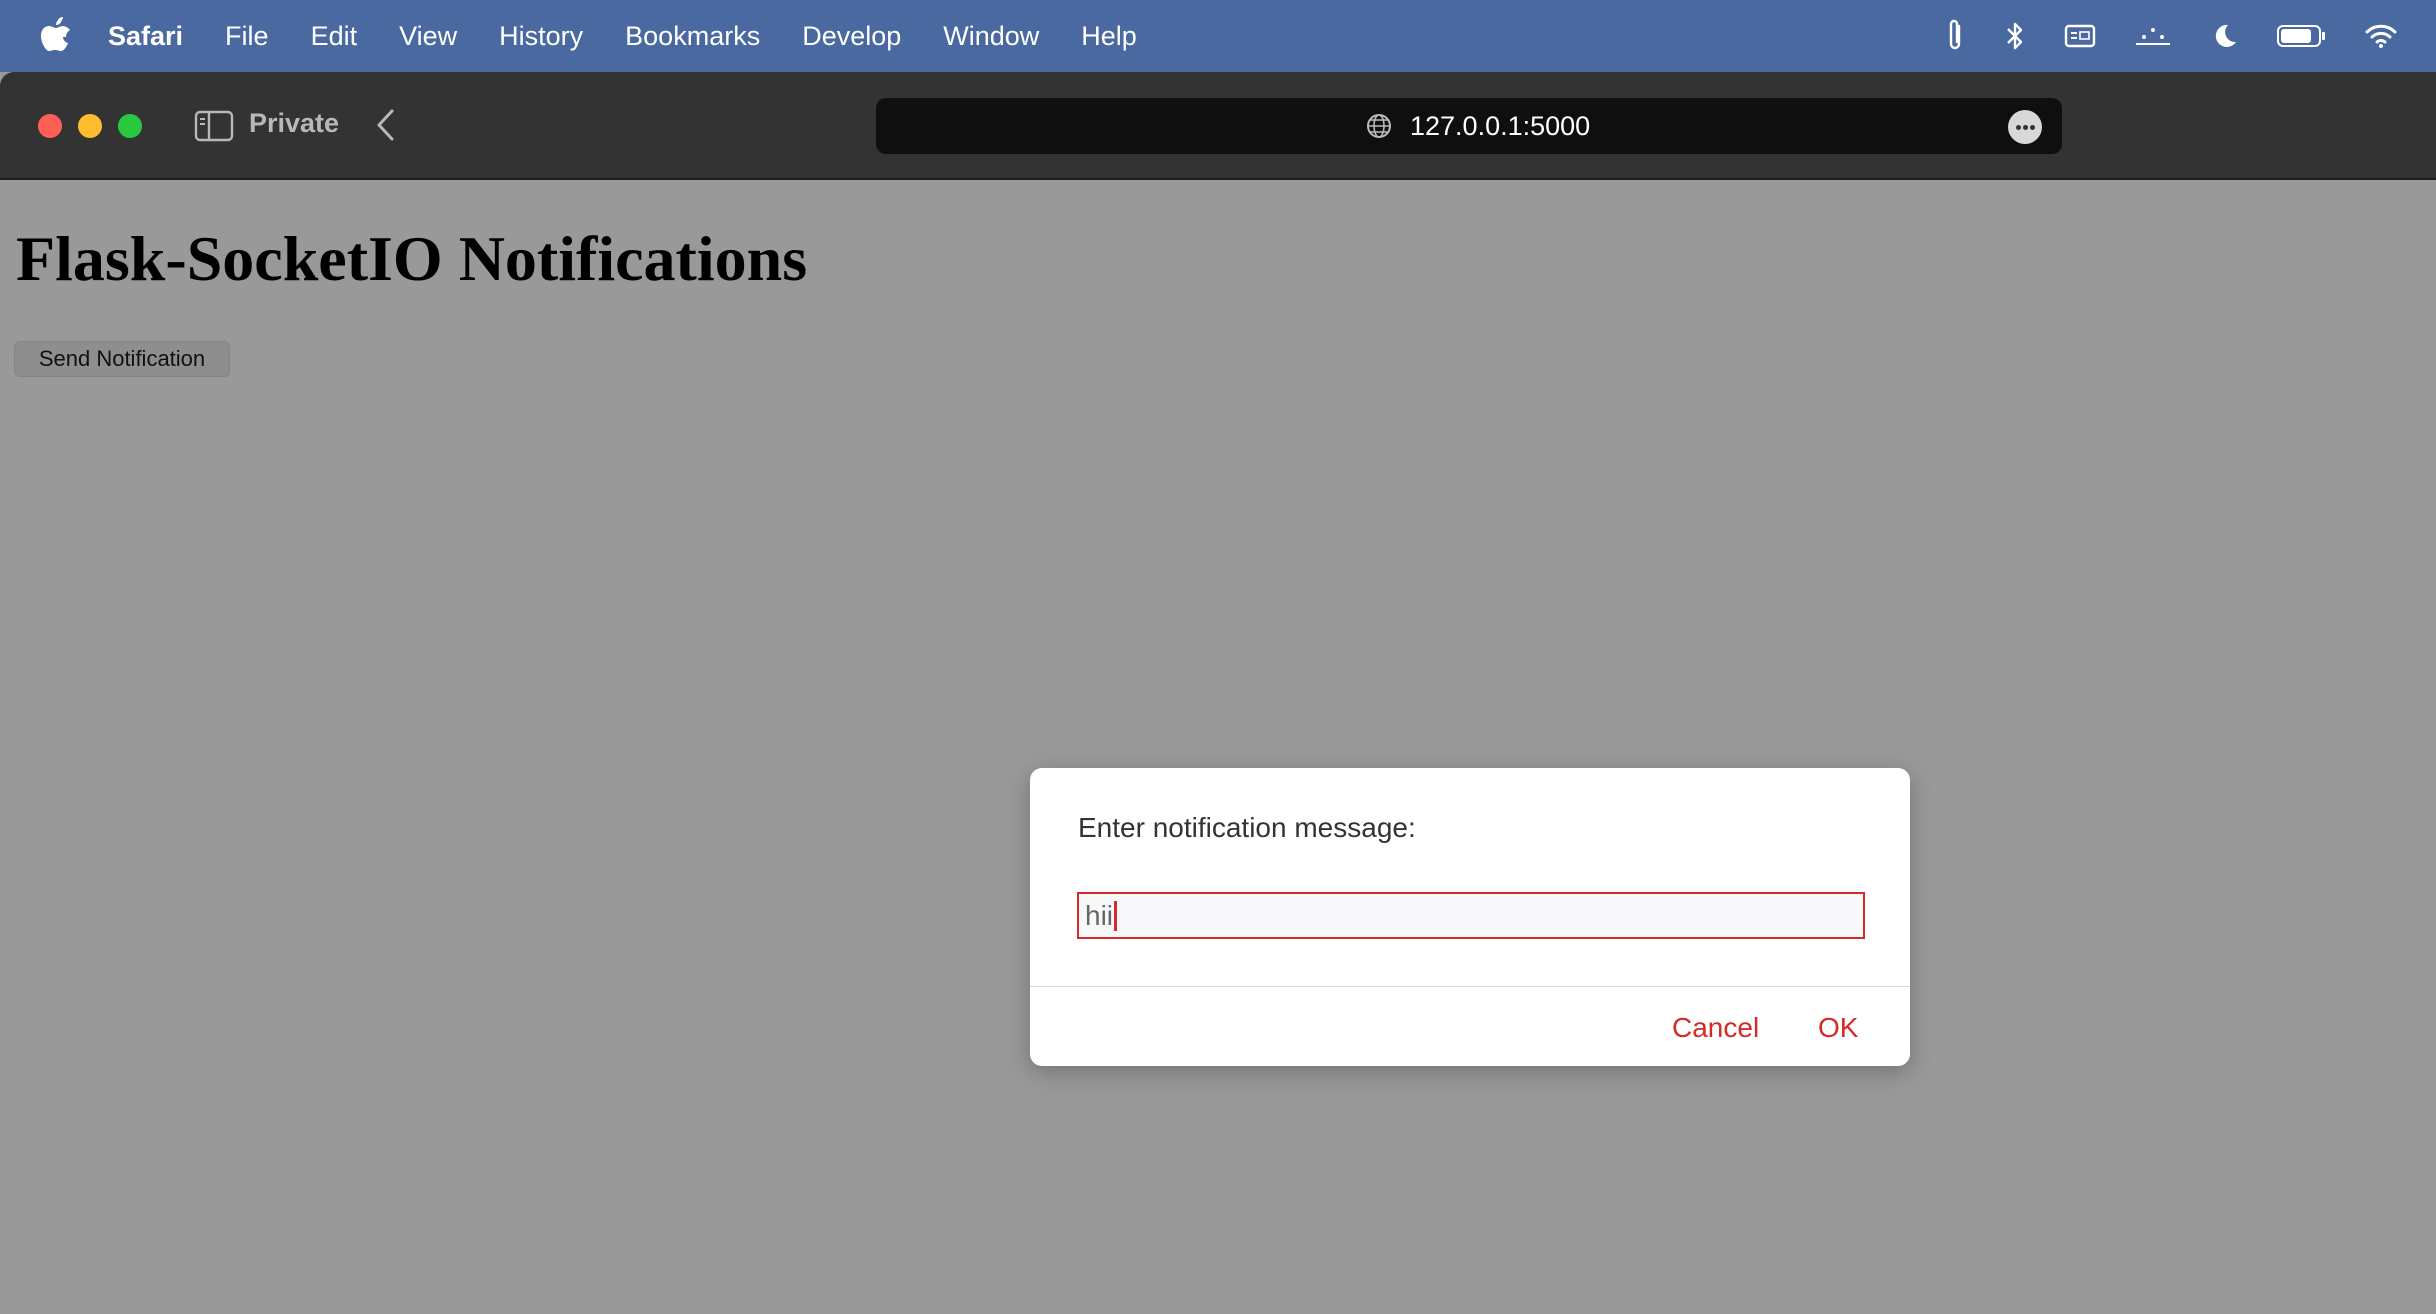 This screenshot has height=1314, width=2436. What do you see at coordinates (90, 126) in the screenshot?
I see `minimize-window-button` at bounding box center [90, 126].